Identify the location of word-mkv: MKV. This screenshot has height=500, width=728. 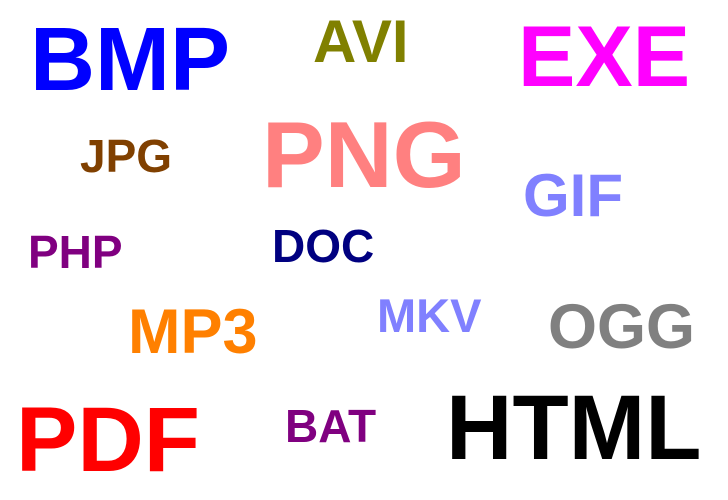
(429, 315).